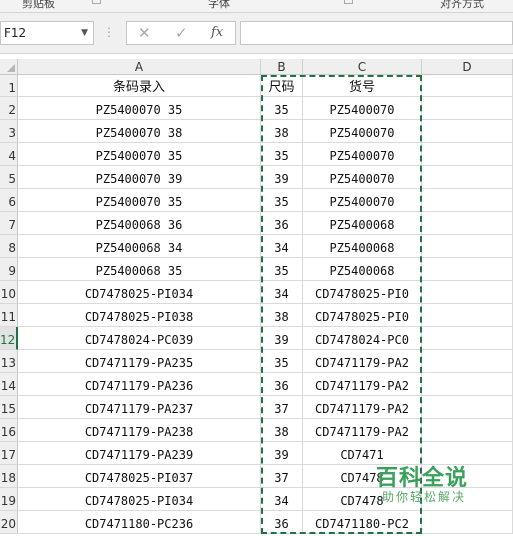  I want to click on row-header: 3, so click(9, 131).